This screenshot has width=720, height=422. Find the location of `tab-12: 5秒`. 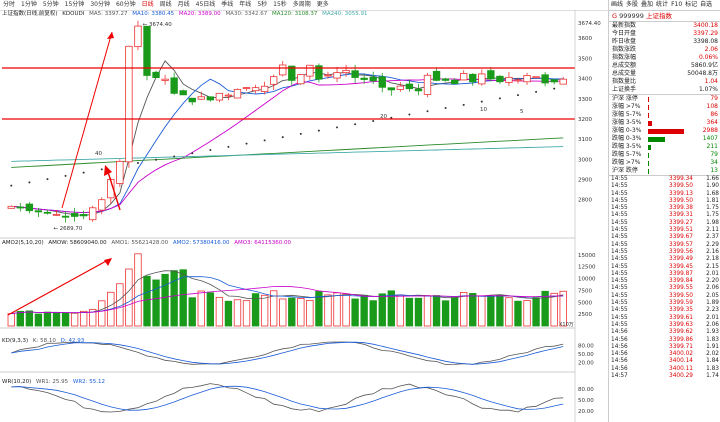

tab-12: 5秒 is located at coordinates (262, 5).